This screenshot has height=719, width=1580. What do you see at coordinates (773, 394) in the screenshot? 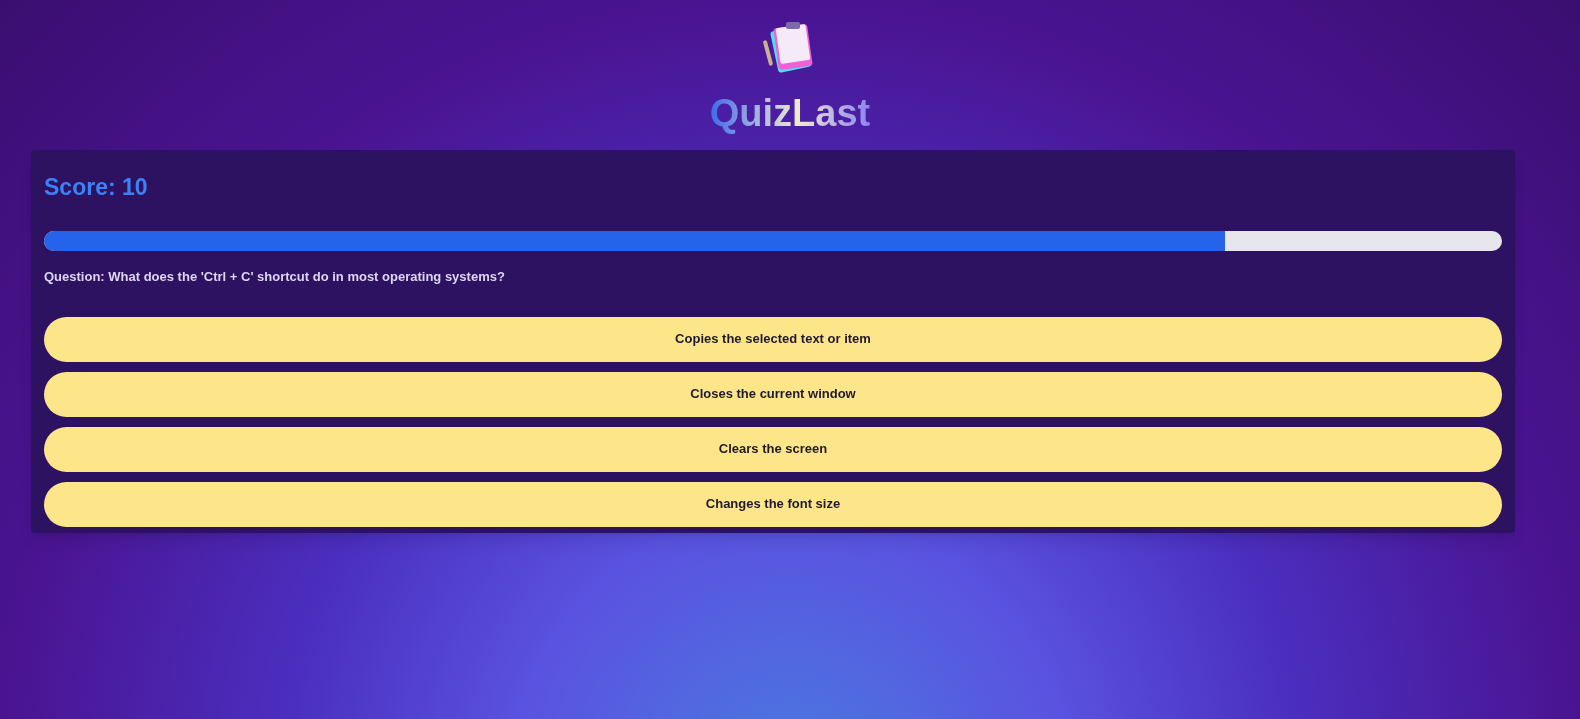
I see `answer-button: Closes the current window` at bounding box center [773, 394].